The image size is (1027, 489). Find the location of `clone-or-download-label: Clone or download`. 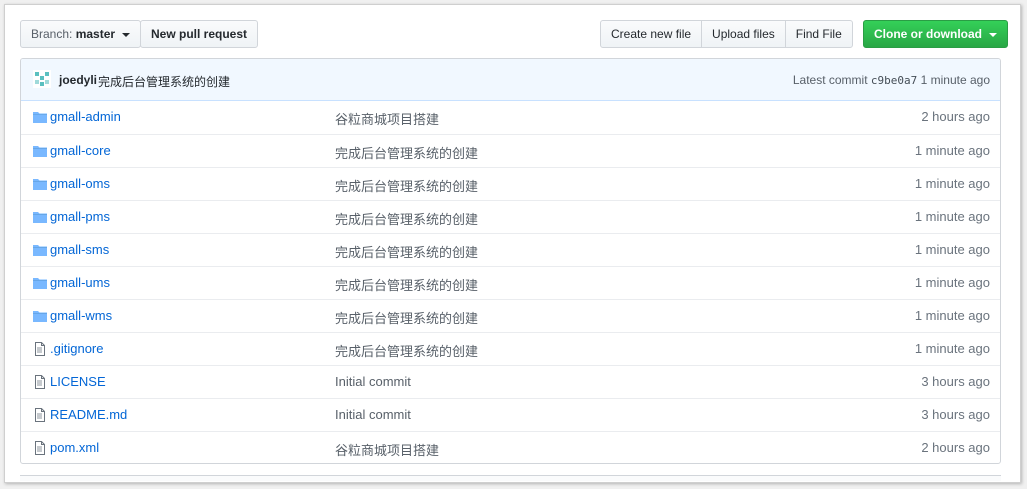

clone-or-download-label: Clone or download is located at coordinates (928, 34).